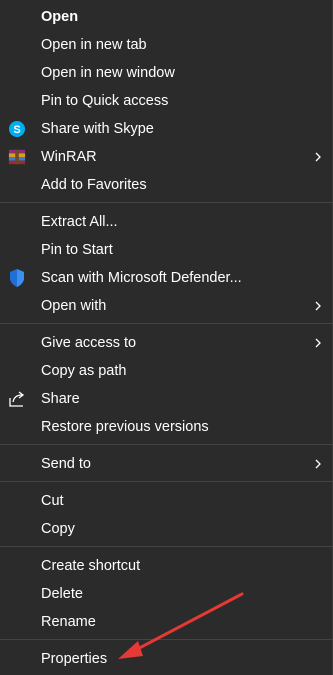  What do you see at coordinates (125, 427) in the screenshot?
I see `menu-item-label: Restore previous versions` at bounding box center [125, 427].